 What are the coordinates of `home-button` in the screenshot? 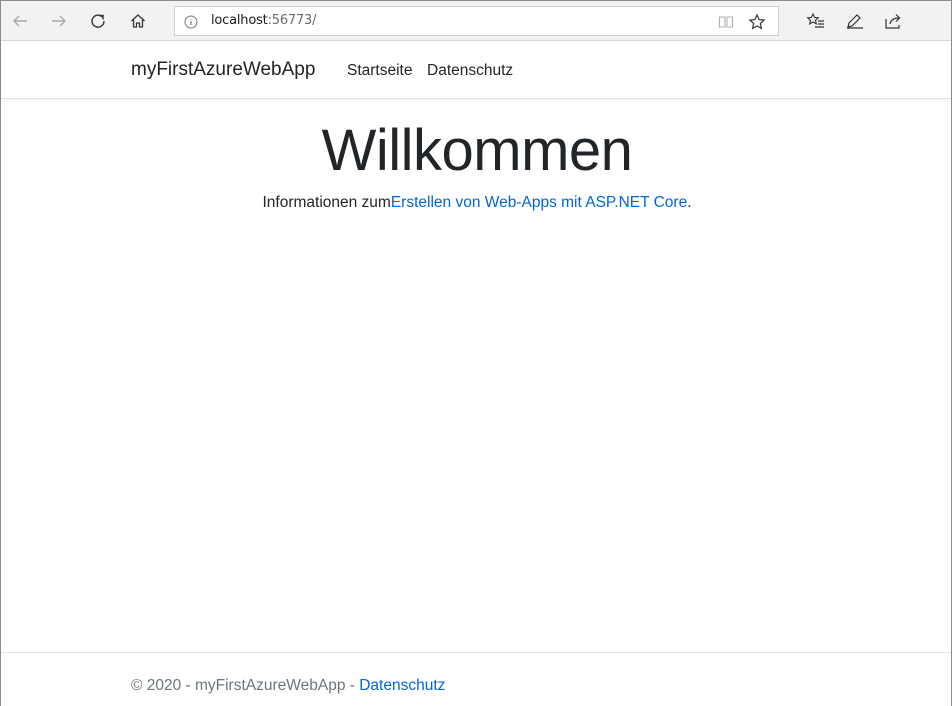 It's located at (138, 21).